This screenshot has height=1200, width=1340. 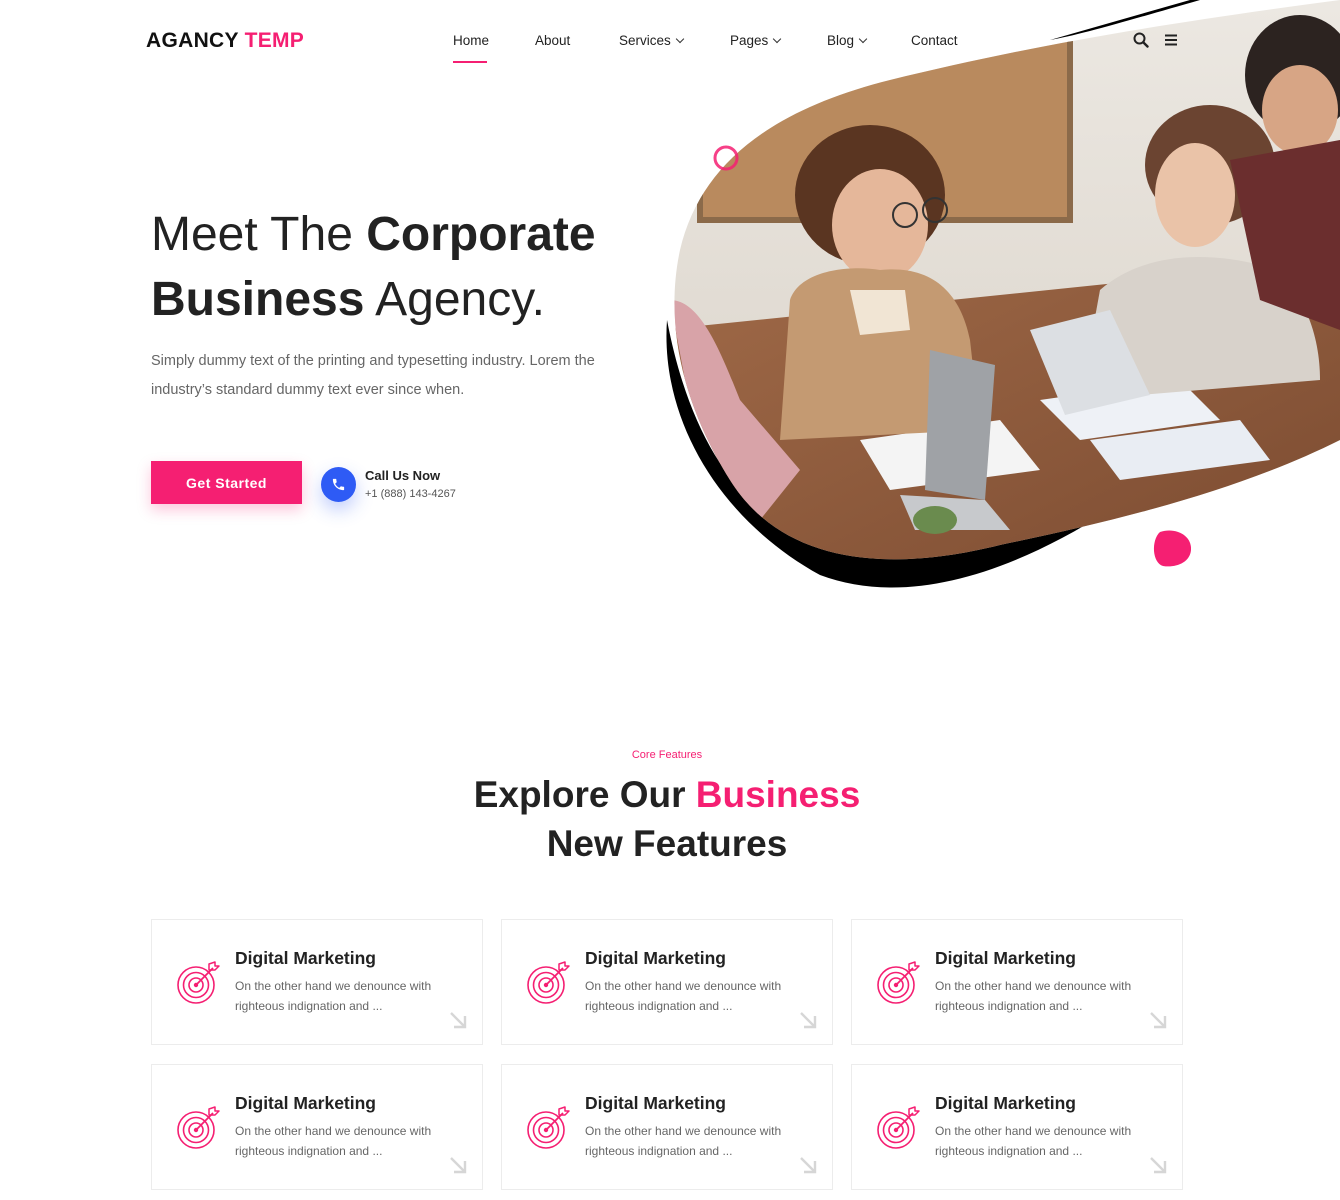 What do you see at coordinates (403, 475) in the screenshot?
I see `call-title: Call Us Now` at bounding box center [403, 475].